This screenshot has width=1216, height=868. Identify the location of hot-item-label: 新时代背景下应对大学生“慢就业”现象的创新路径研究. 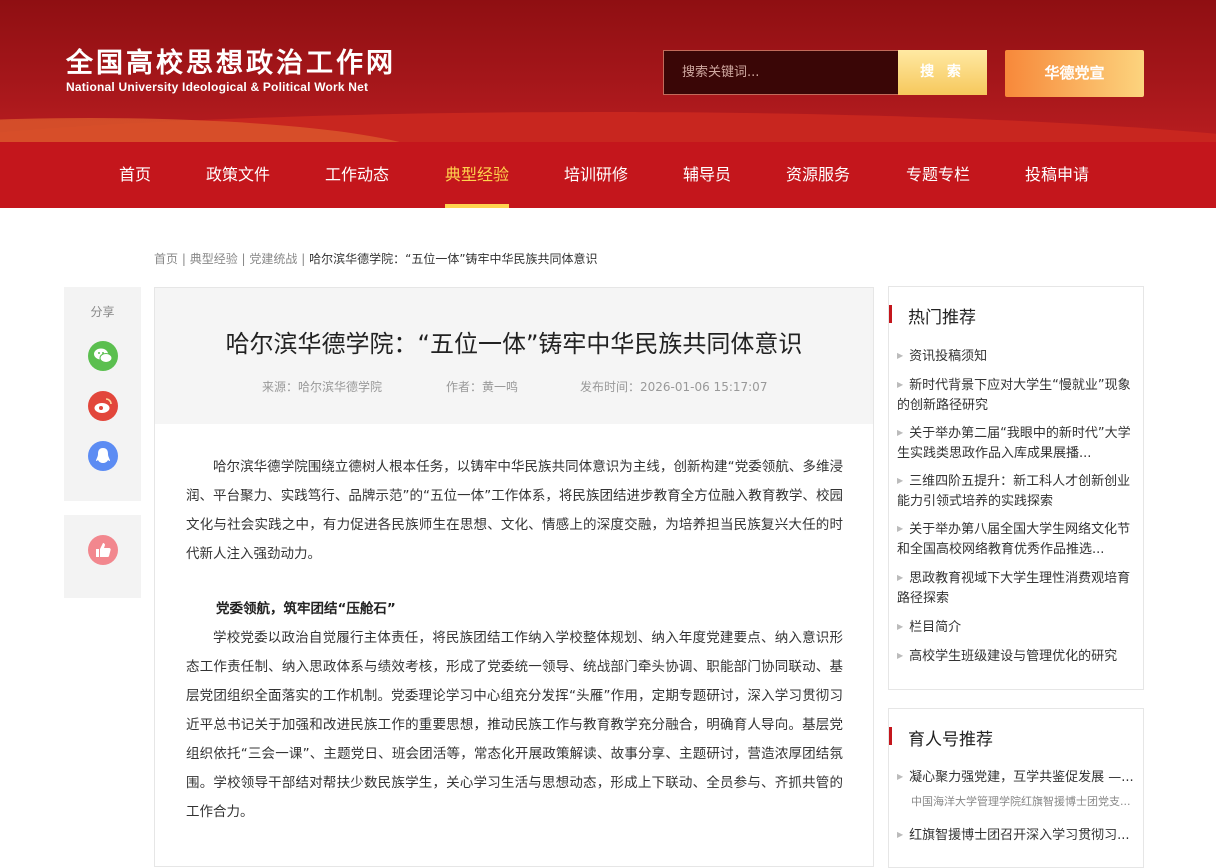
(1014, 395).